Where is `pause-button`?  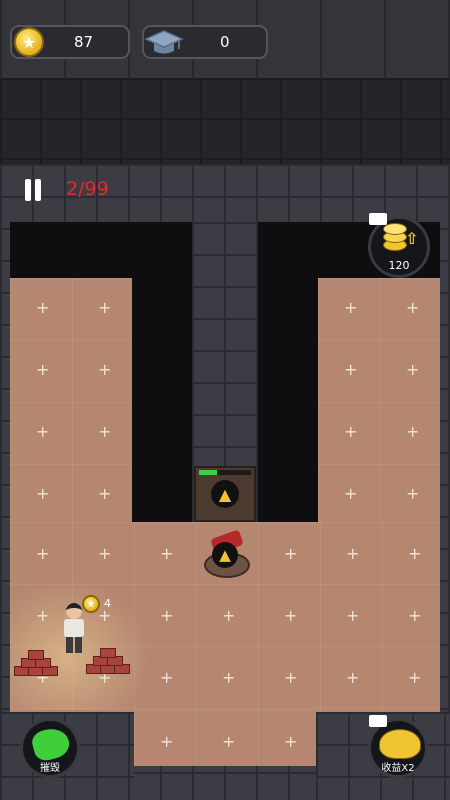
pause-button is located at coordinates (33, 190).